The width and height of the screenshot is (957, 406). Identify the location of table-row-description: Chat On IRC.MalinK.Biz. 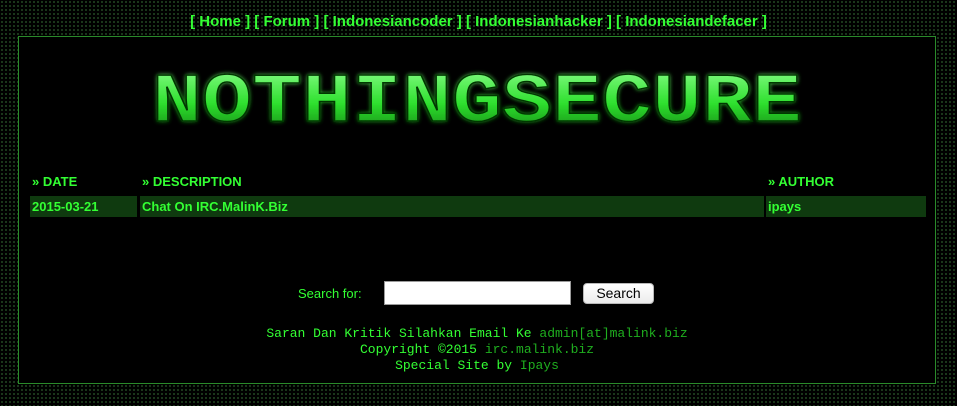
(452, 206).